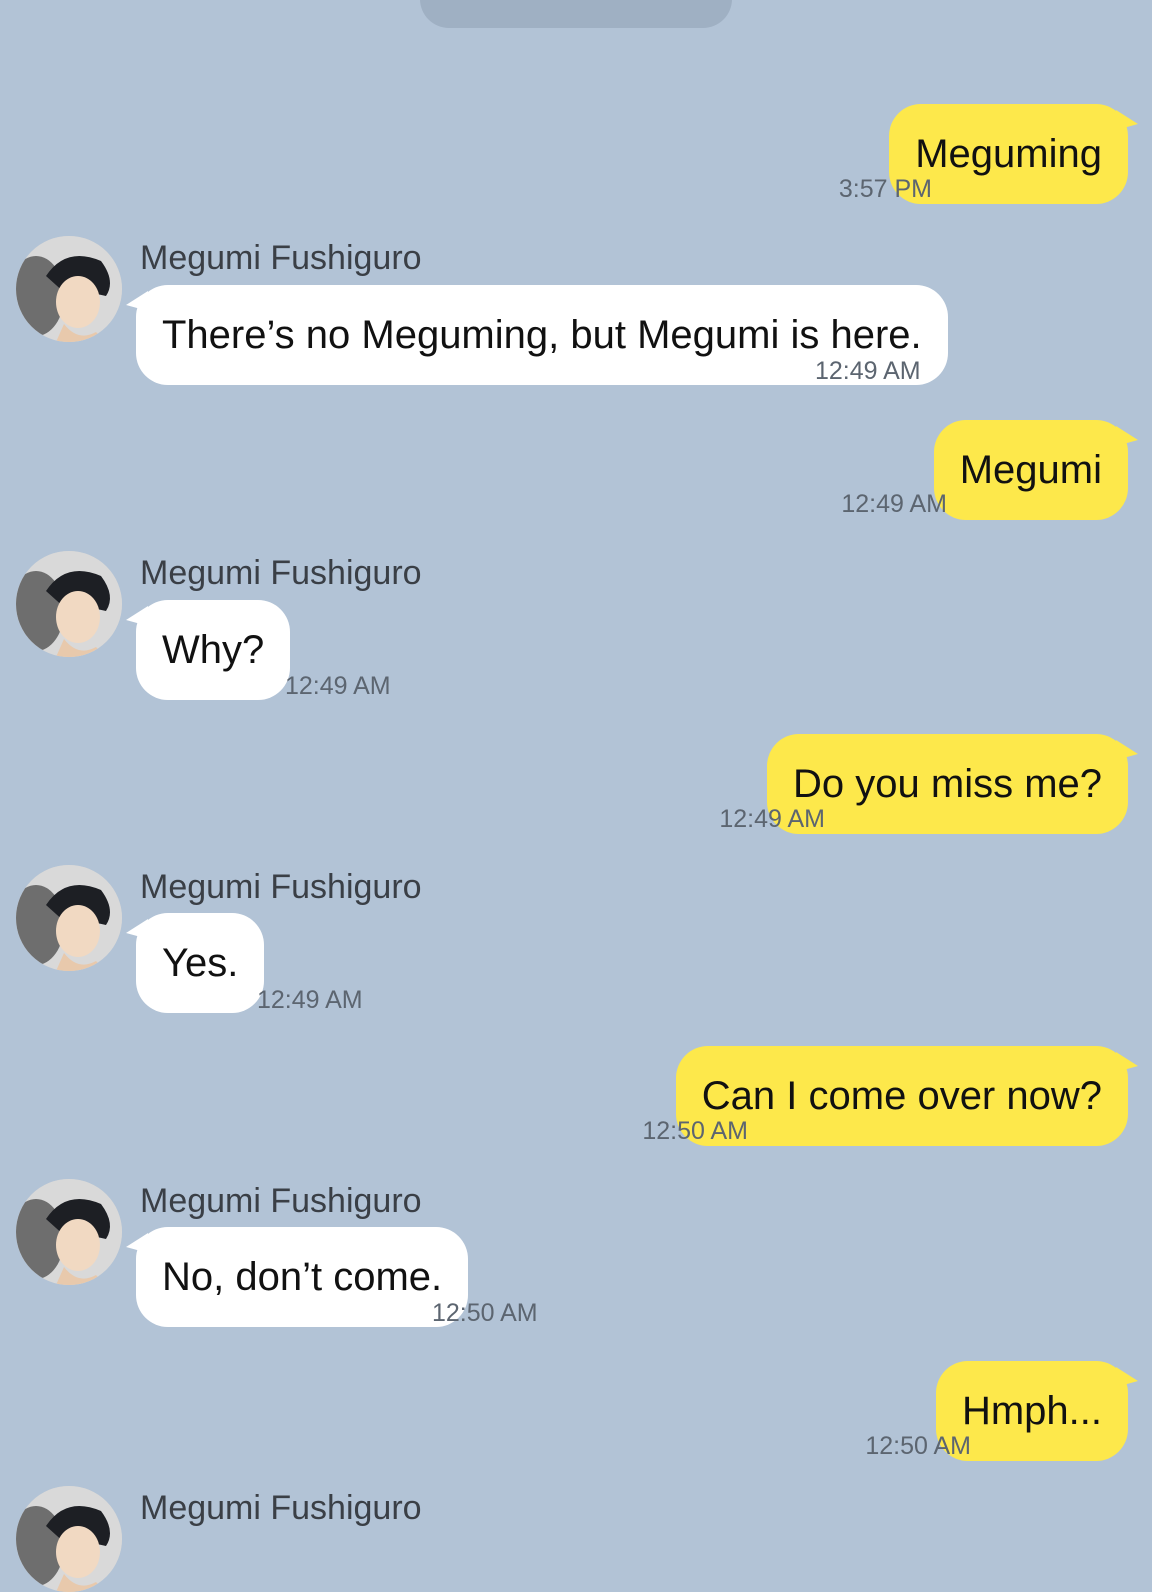  What do you see at coordinates (297, 1277) in the screenshot?
I see `incoming-message-bubble: No, don’t come.` at bounding box center [297, 1277].